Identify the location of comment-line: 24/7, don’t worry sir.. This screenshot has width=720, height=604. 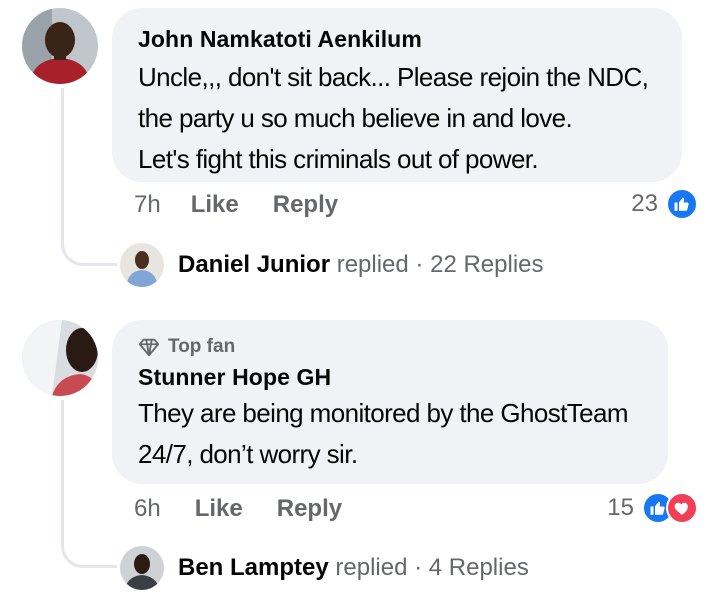
(248, 454).